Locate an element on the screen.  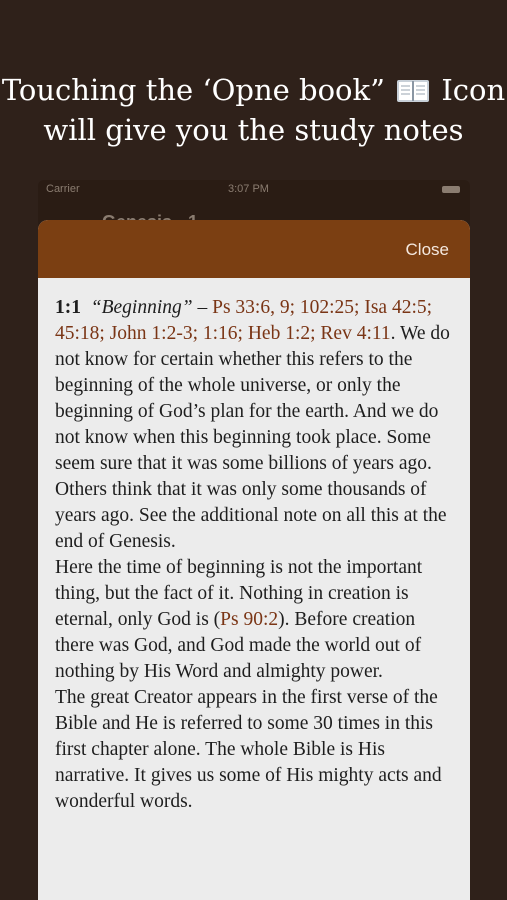
open-book-icon is located at coordinates (413, 94).